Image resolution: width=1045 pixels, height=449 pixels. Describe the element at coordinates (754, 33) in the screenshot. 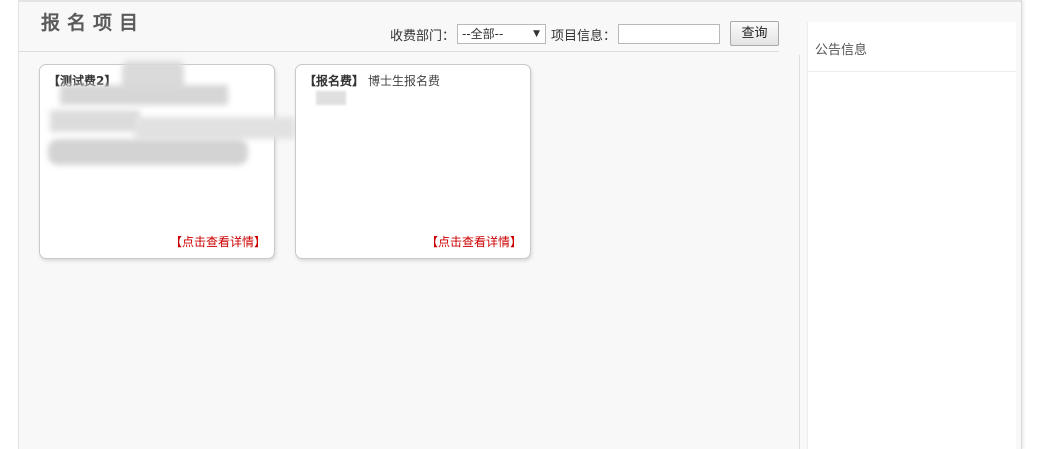

I see `query-button: 查询` at that location.